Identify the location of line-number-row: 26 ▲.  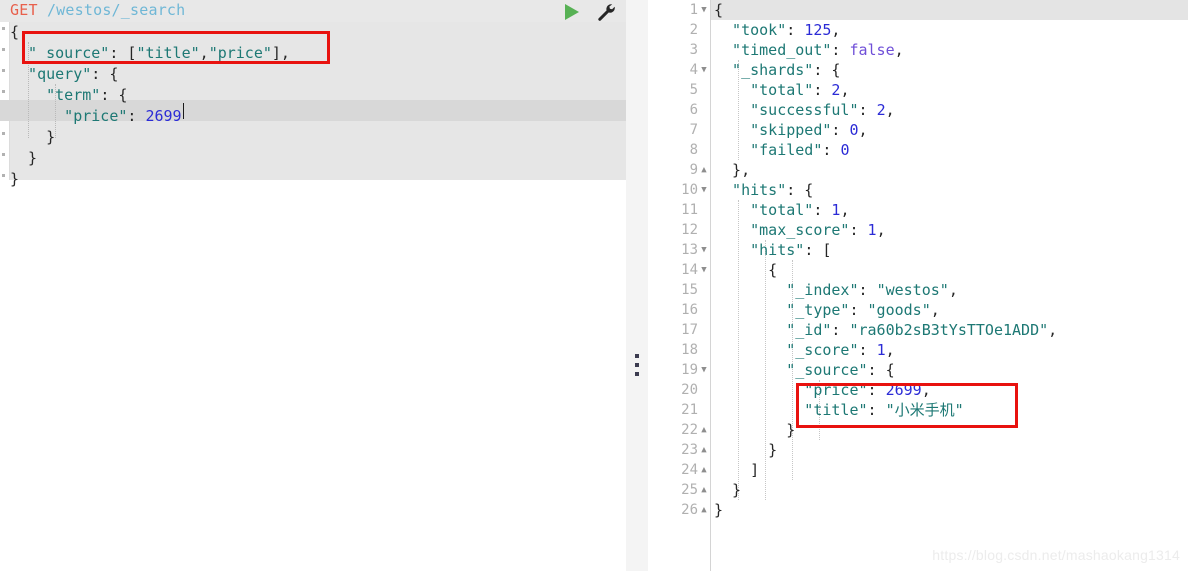
(679, 510).